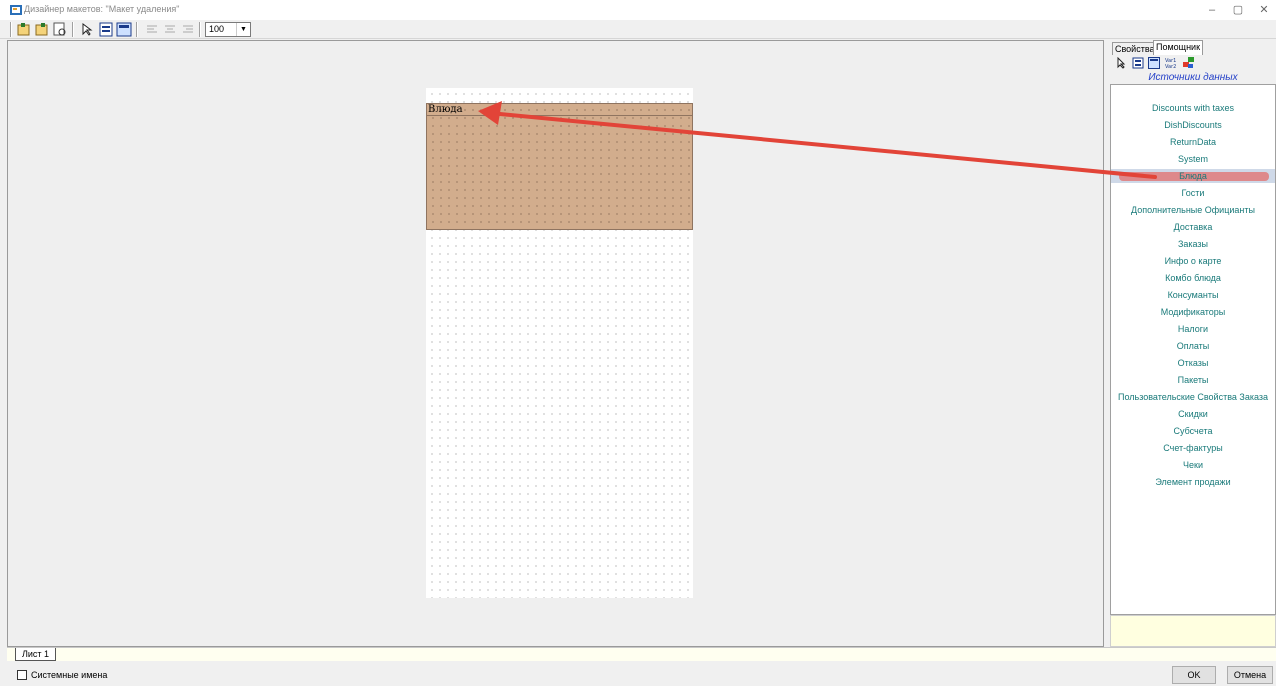 Image resolution: width=1276 pixels, height=686 pixels. What do you see at coordinates (1189, 63) in the screenshot?
I see `data-source-icon` at bounding box center [1189, 63].